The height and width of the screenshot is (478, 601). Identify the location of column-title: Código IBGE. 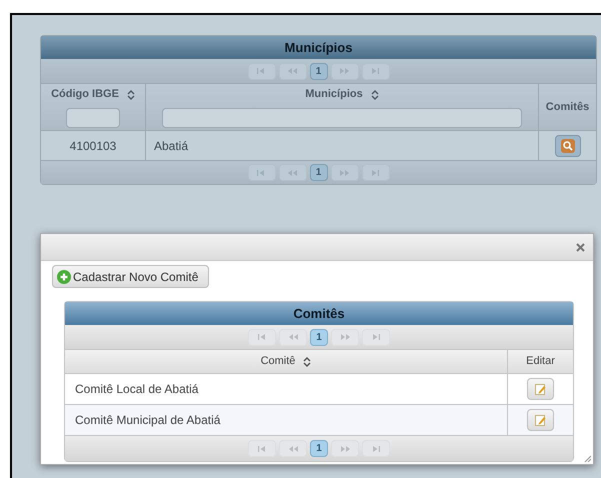
(85, 94).